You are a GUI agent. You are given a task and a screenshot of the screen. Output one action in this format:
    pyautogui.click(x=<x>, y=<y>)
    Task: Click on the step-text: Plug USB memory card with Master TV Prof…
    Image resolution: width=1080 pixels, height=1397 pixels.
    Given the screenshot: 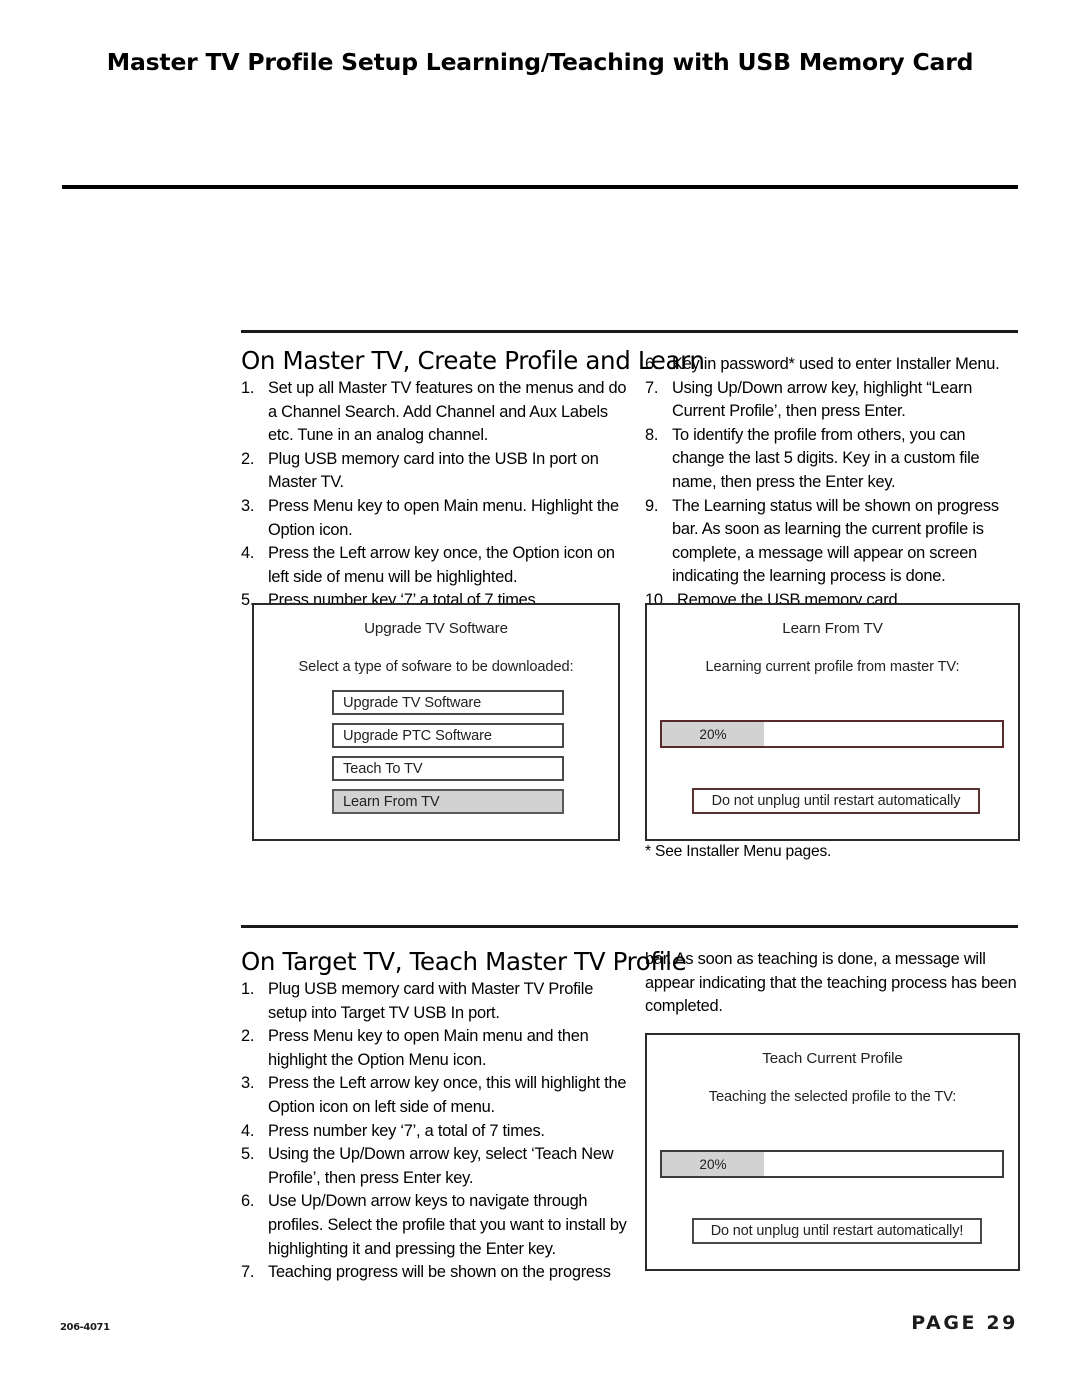 What is the action you would take?
    pyautogui.click(x=431, y=1001)
    